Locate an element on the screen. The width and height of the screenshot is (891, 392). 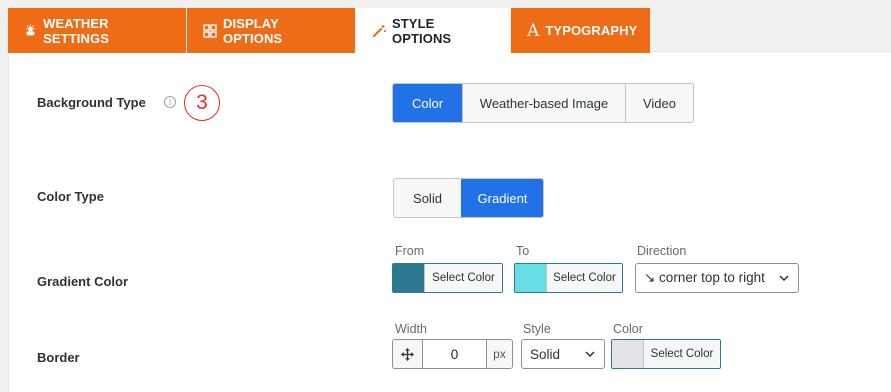
move-arrows-icon is located at coordinates (408, 354).